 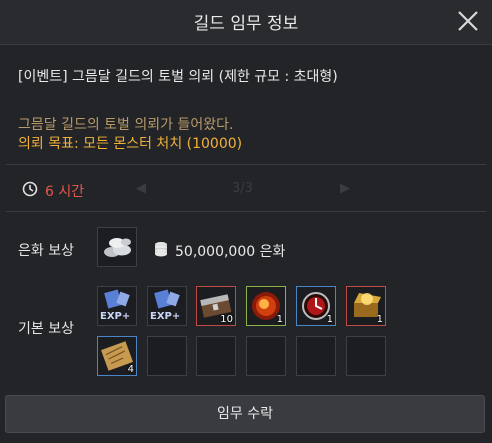 What do you see at coordinates (65, 192) in the screenshot?
I see `time-limit: 6 시간` at bounding box center [65, 192].